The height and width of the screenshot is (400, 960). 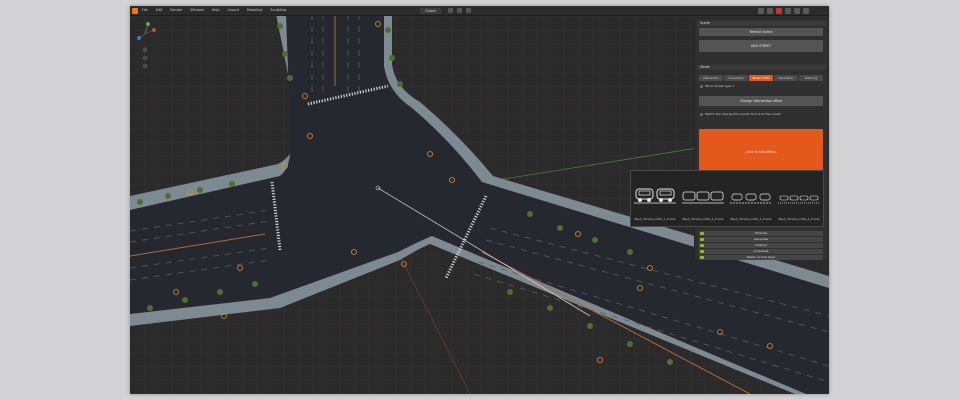 I want to click on menu-item-cleanup: Cleanup, so click(x=761, y=245).